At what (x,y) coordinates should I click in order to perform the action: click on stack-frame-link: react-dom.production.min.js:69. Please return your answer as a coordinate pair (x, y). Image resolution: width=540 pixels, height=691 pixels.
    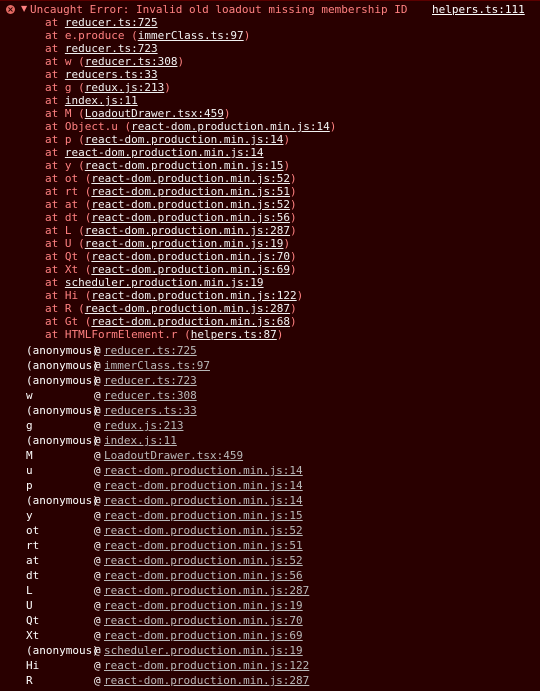
    Looking at the image, I should click on (190, 269).